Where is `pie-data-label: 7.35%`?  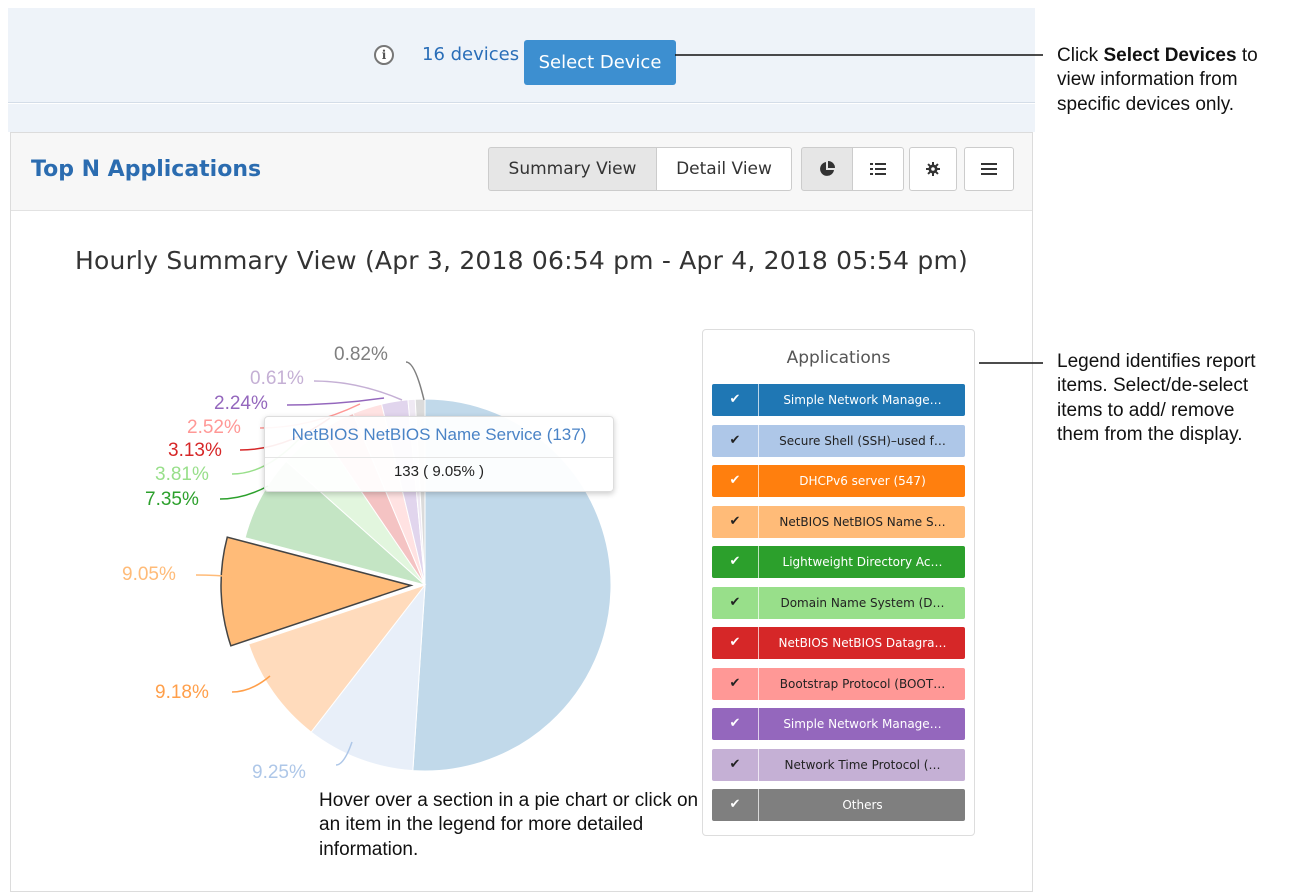
pie-data-label: 7.35% is located at coordinates (172, 499).